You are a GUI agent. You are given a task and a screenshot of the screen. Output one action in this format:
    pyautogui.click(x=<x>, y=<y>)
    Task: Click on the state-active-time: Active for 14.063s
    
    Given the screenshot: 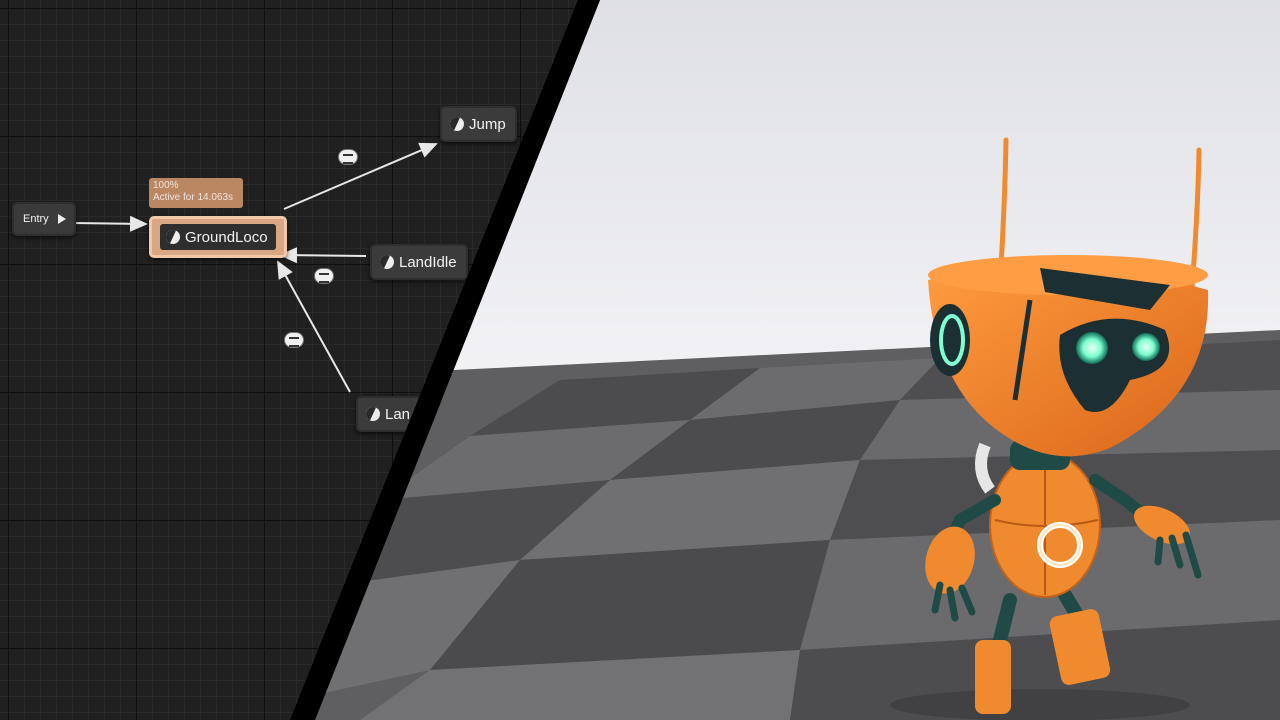 What is the action you would take?
    pyautogui.click(x=193, y=197)
    